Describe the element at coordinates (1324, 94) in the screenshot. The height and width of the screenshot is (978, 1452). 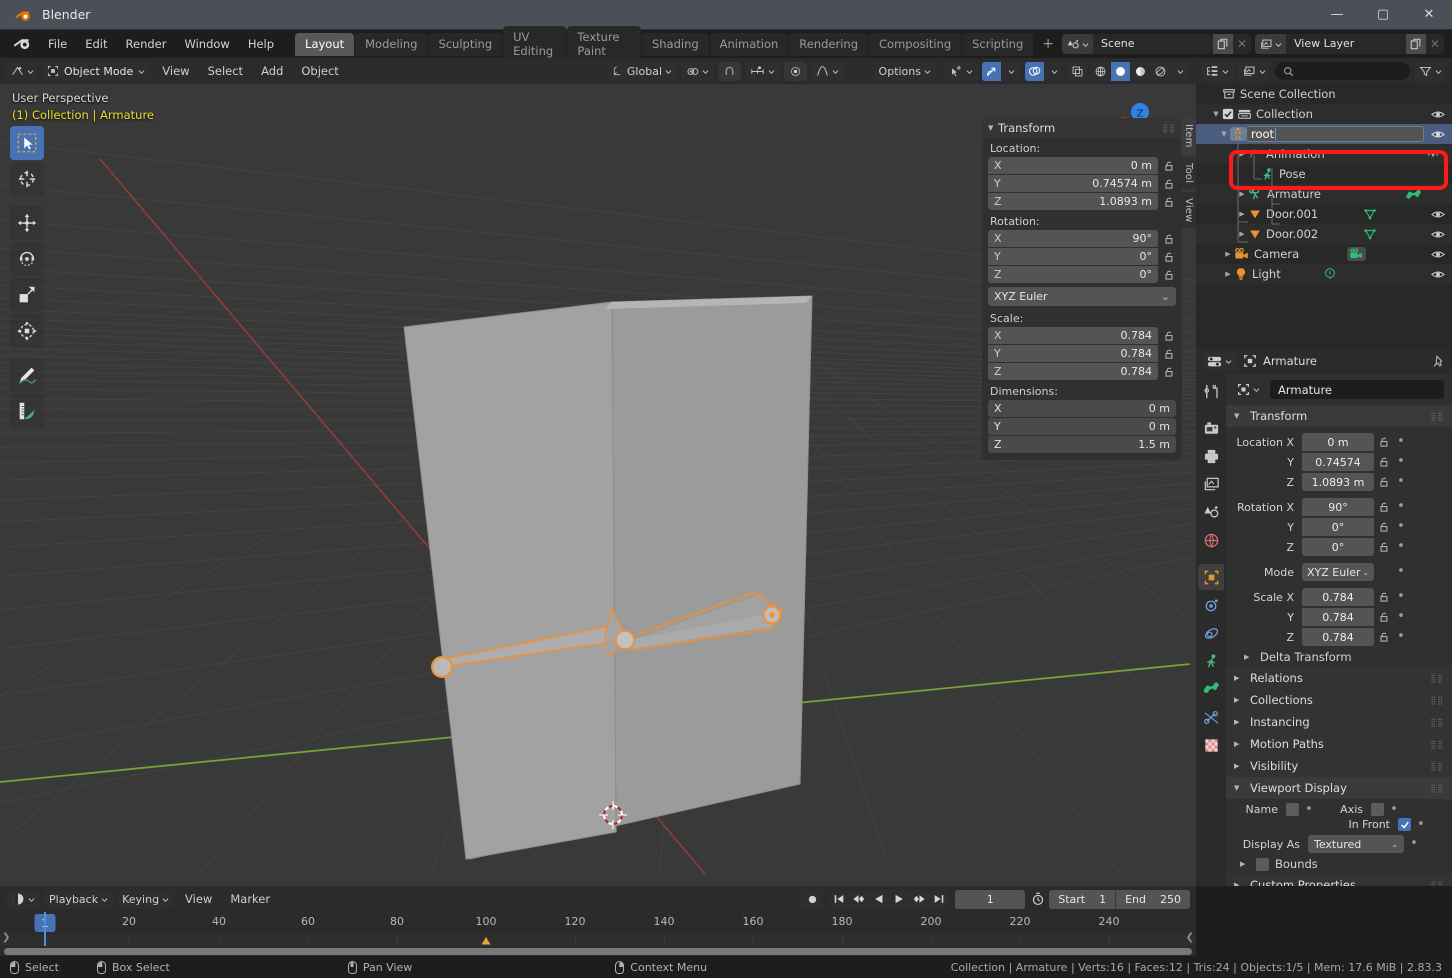
I see `outliner-row-scene-collection: Scene Collection` at that location.